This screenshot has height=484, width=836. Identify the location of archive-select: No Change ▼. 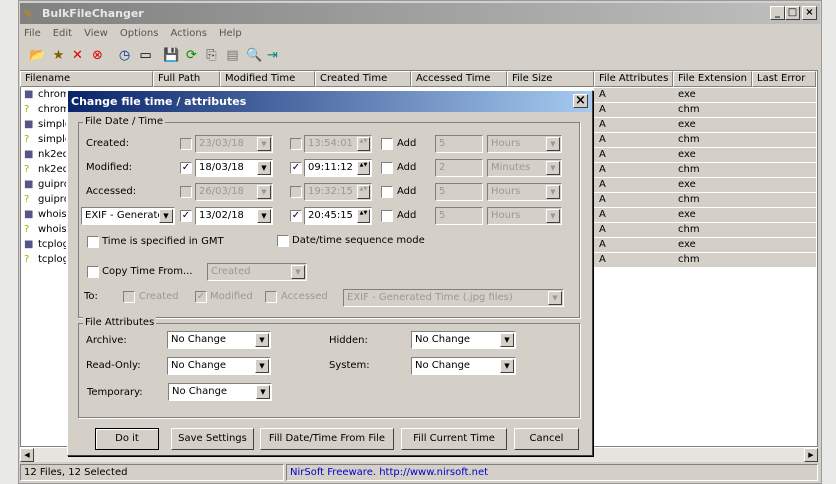
(219, 340).